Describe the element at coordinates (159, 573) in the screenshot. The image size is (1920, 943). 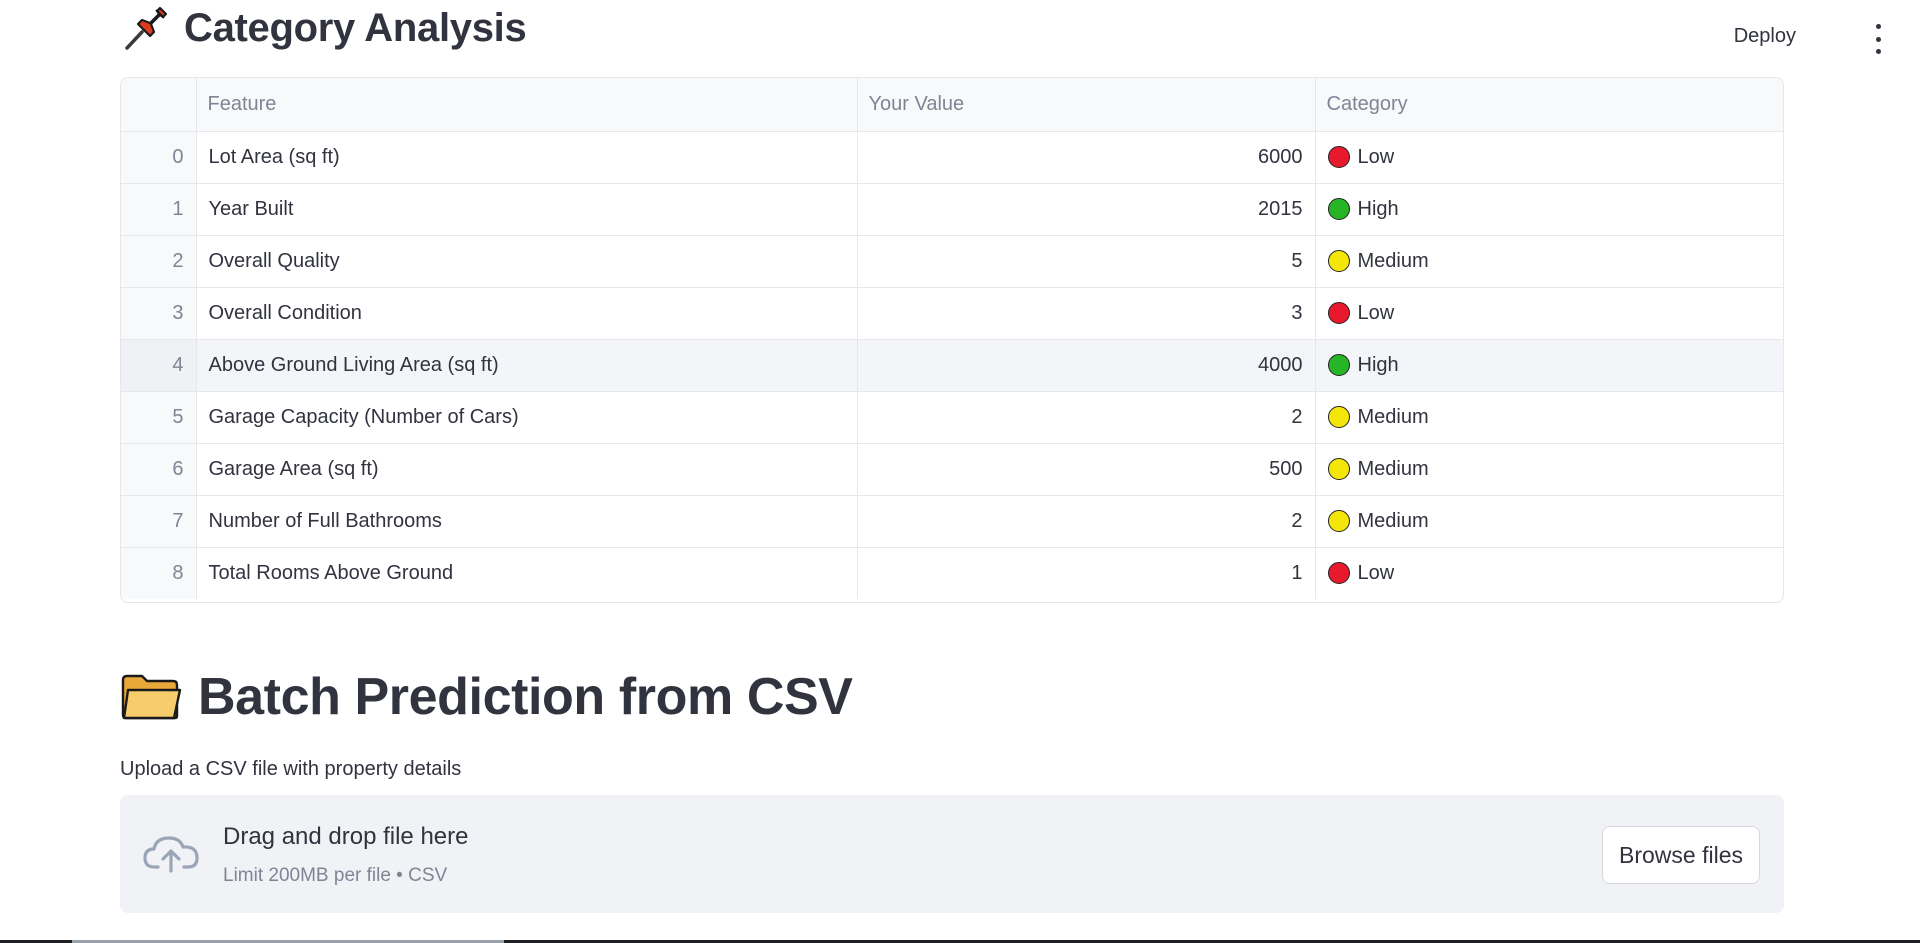
I see `row-index: 8` at that location.